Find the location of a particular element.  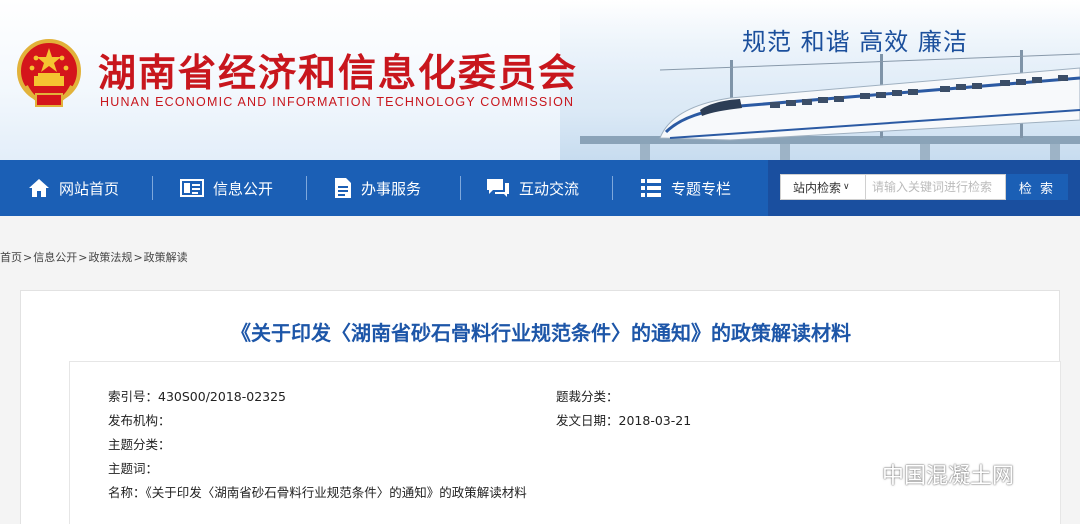

nav-item-label: 互动交流 is located at coordinates (549, 188).